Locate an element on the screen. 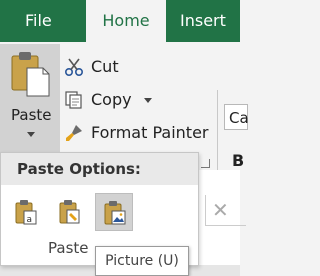 Image resolution: width=320 pixels, height=276 pixels. format-painter-button: Format Painter is located at coordinates (139, 133).